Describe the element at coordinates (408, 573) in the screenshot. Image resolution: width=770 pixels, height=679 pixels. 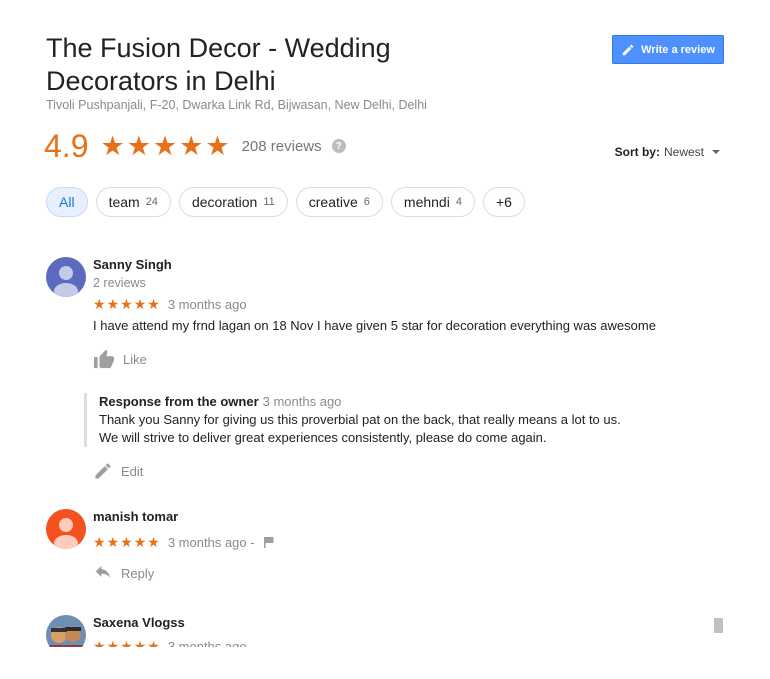
I see `reply-button: Reply` at that location.